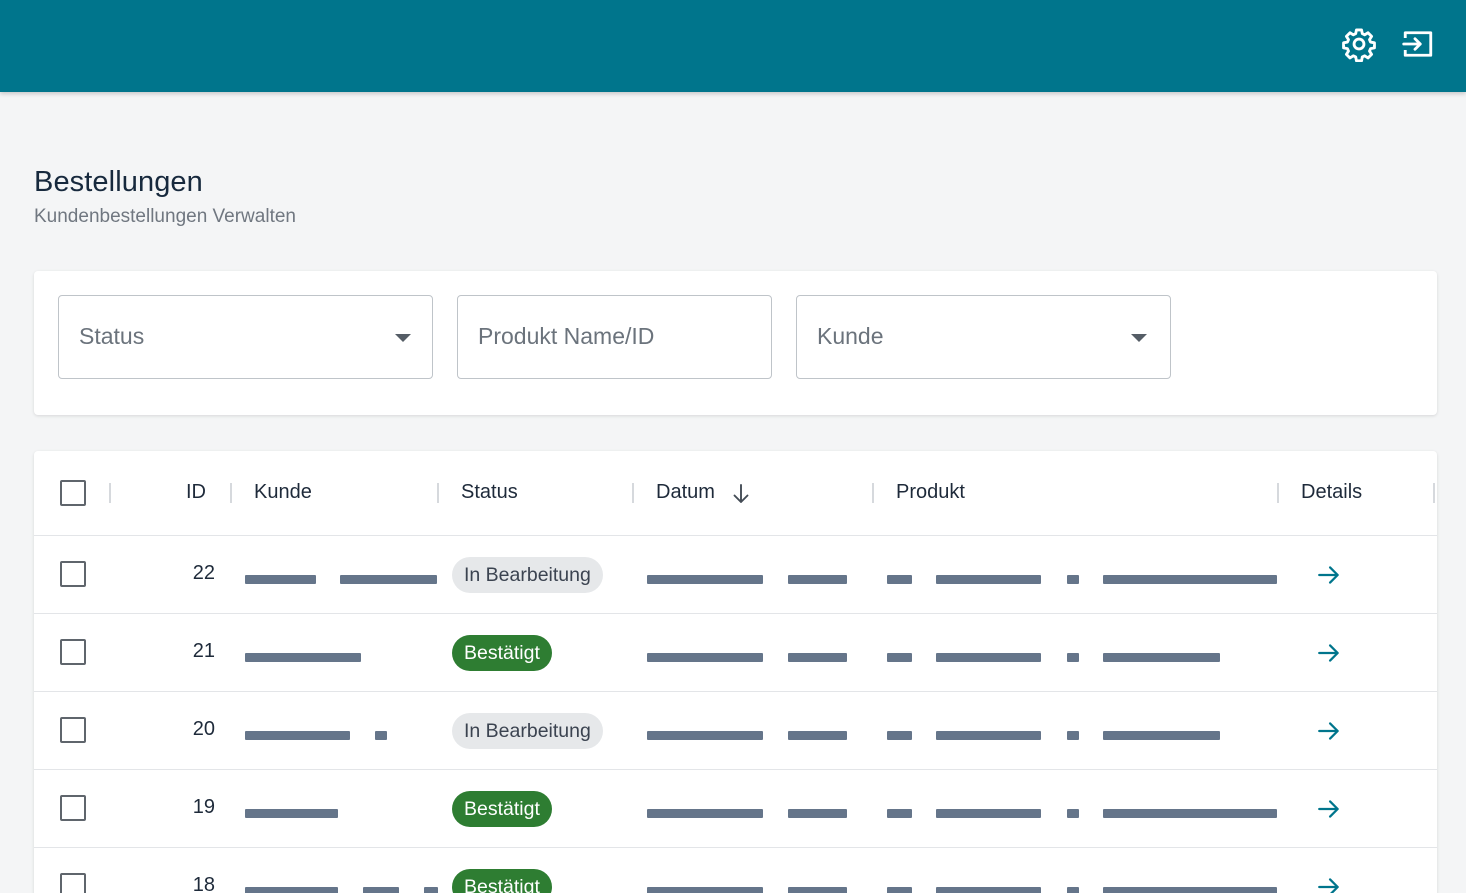  Describe the element at coordinates (203, 729) in the screenshot. I see `order-id: 20` at that location.